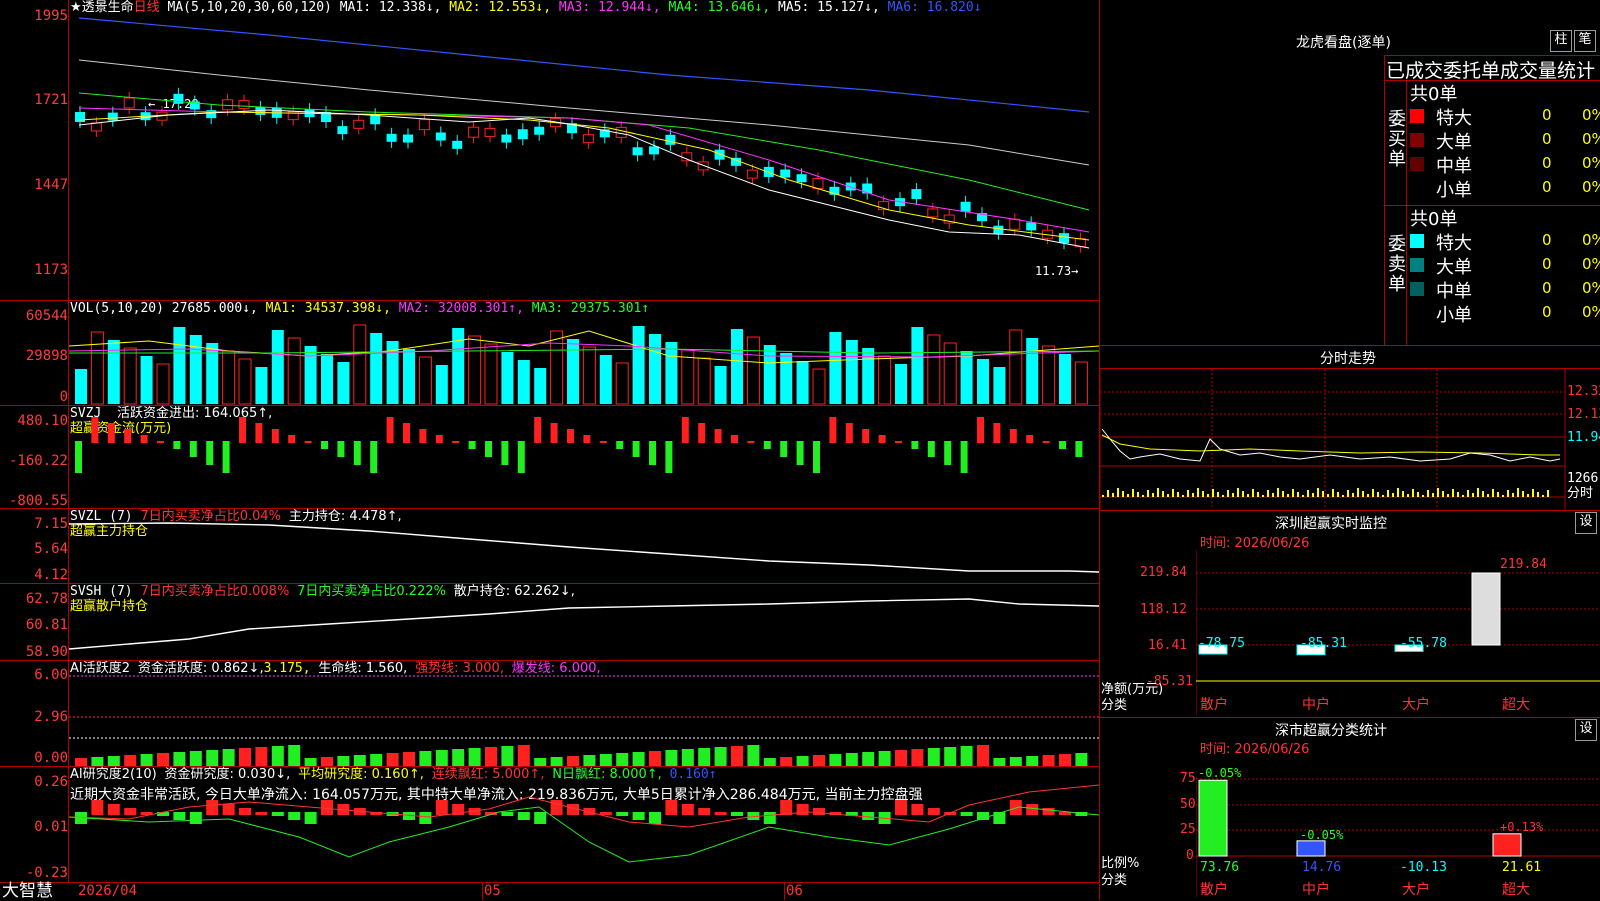 This screenshot has height=901, width=1600. What do you see at coordinates (1585, 41) in the screenshot?
I see `tick-view-button: 笔` at bounding box center [1585, 41].